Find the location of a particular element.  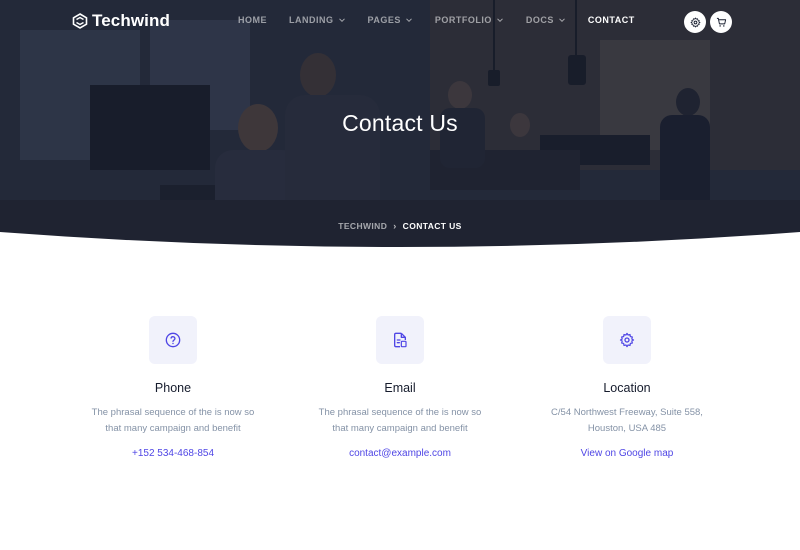

nav-item-label: HOME is located at coordinates (252, 20).